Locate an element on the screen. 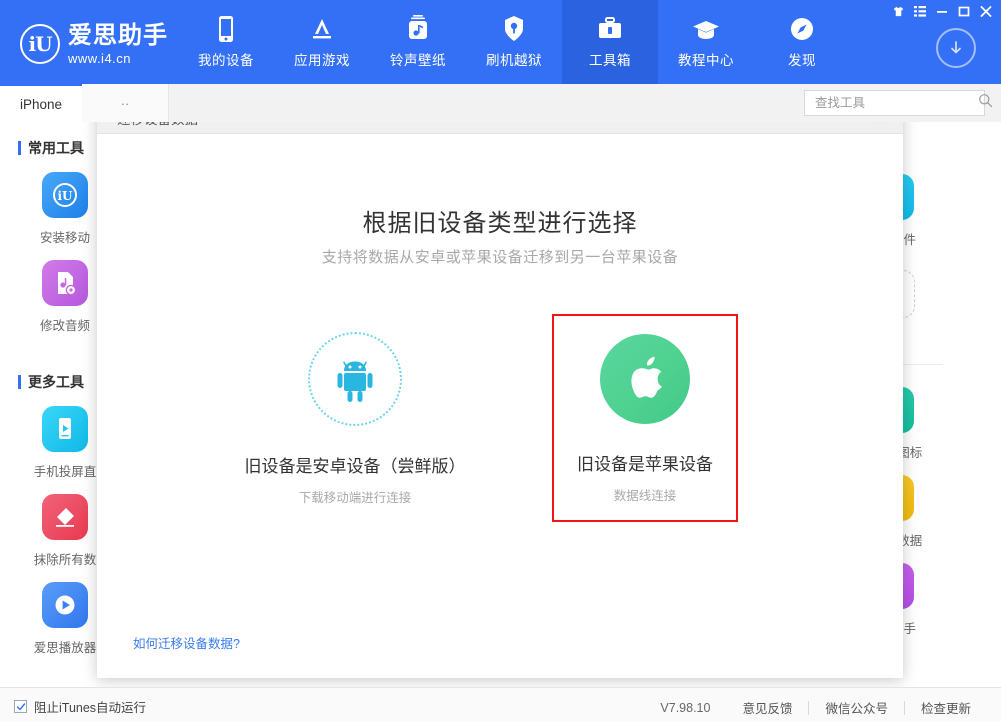 This screenshot has height=722, width=1001. choice-apple-device: 旧设备是苹果设备 数据线连接 is located at coordinates (645, 418).